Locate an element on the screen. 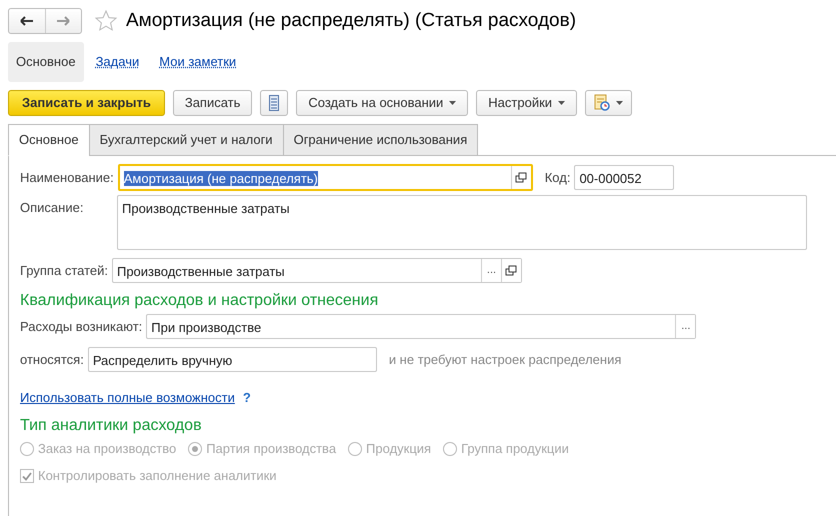 The image size is (836, 516). section-heading: Квалификация расходов и настройки отнесения is located at coordinates (200, 300).